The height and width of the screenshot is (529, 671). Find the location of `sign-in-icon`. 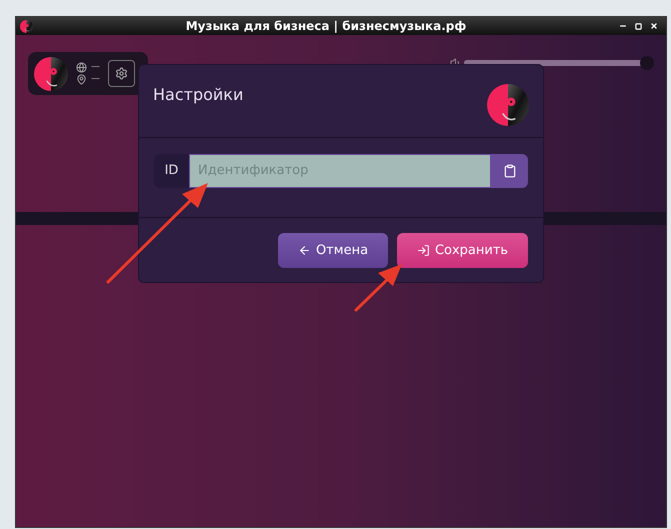

sign-in-icon is located at coordinates (423, 250).